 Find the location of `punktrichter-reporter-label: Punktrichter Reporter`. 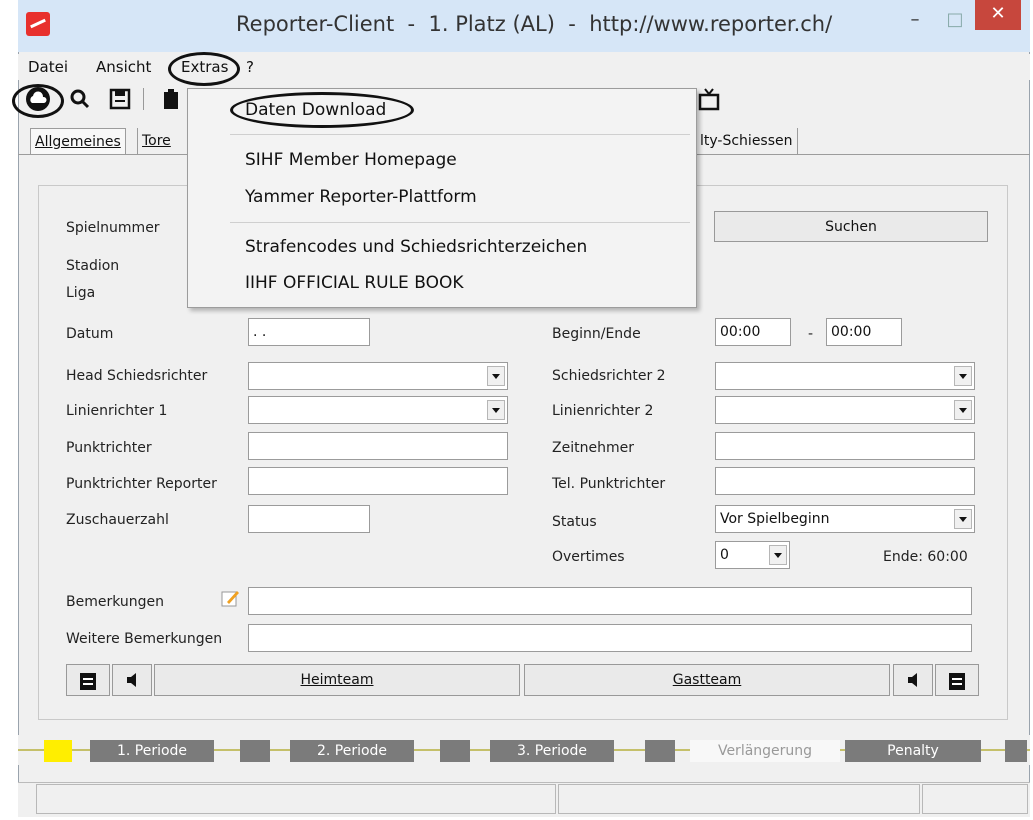

punktrichter-reporter-label: Punktrichter Reporter is located at coordinates (141, 484).